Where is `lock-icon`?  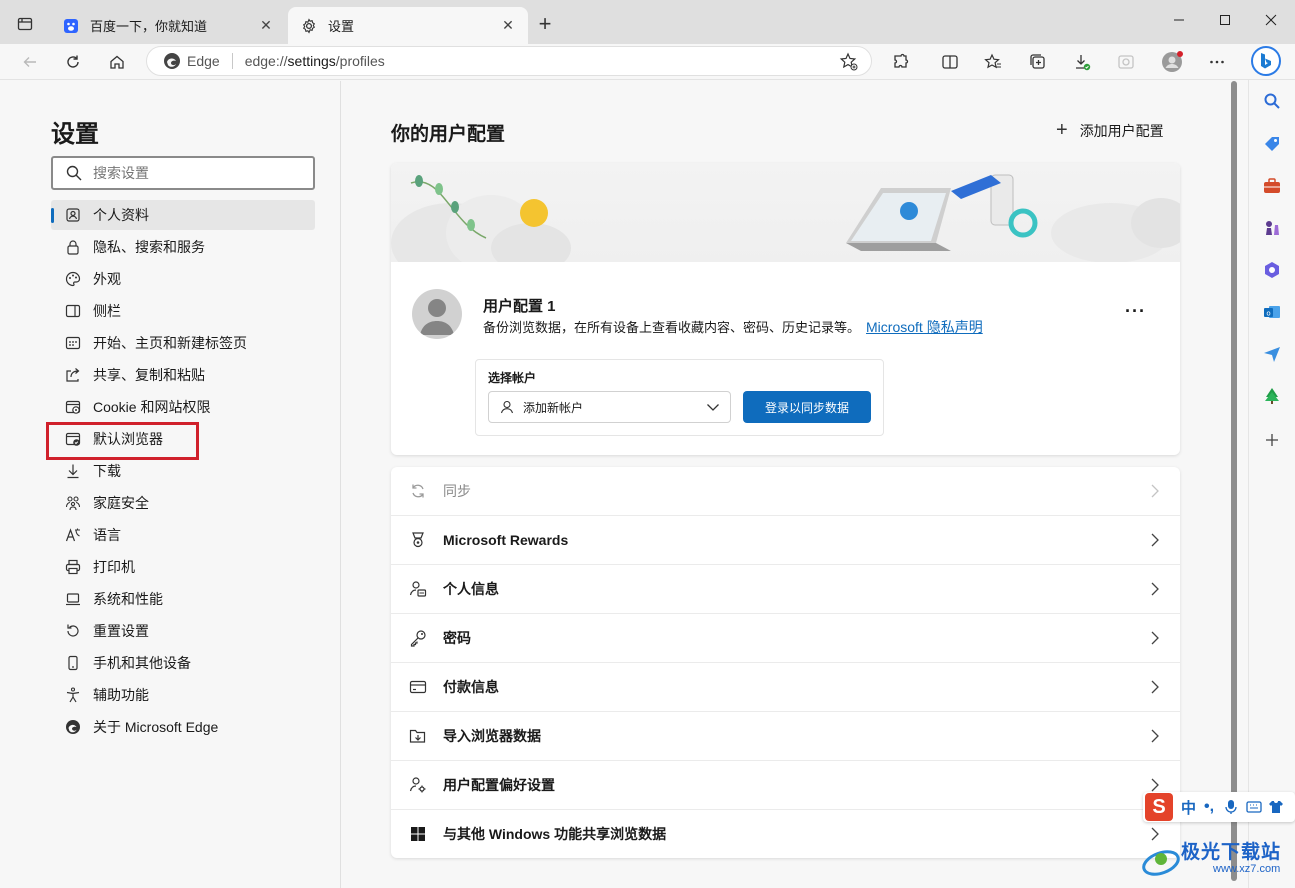 lock-icon is located at coordinates (73, 247).